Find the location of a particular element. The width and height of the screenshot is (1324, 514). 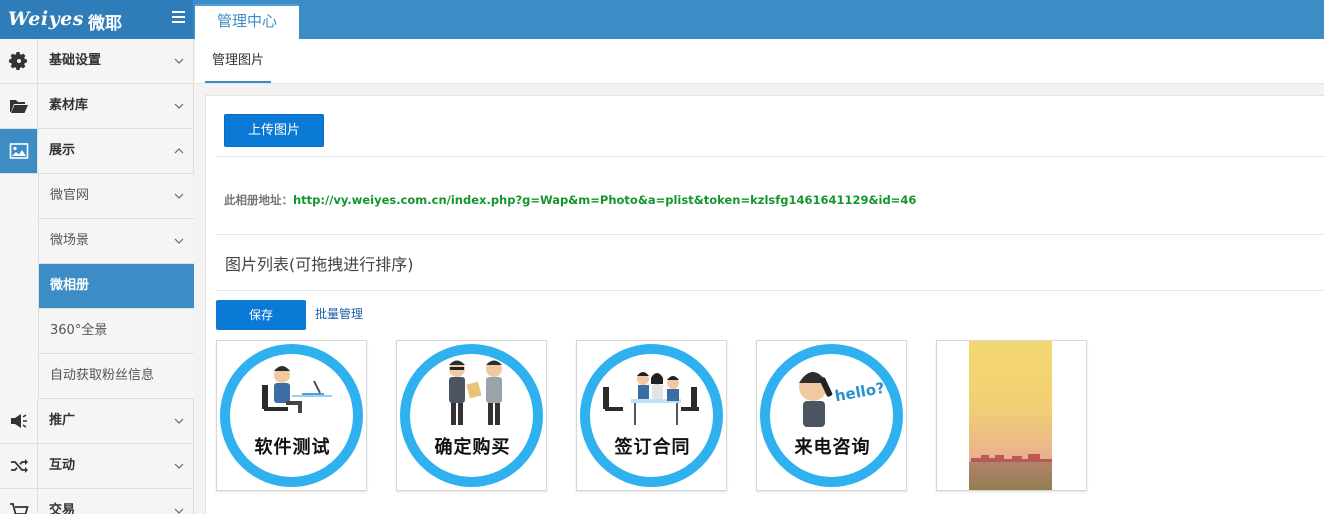

hello-speech-text: hello? is located at coordinates (858, 392).